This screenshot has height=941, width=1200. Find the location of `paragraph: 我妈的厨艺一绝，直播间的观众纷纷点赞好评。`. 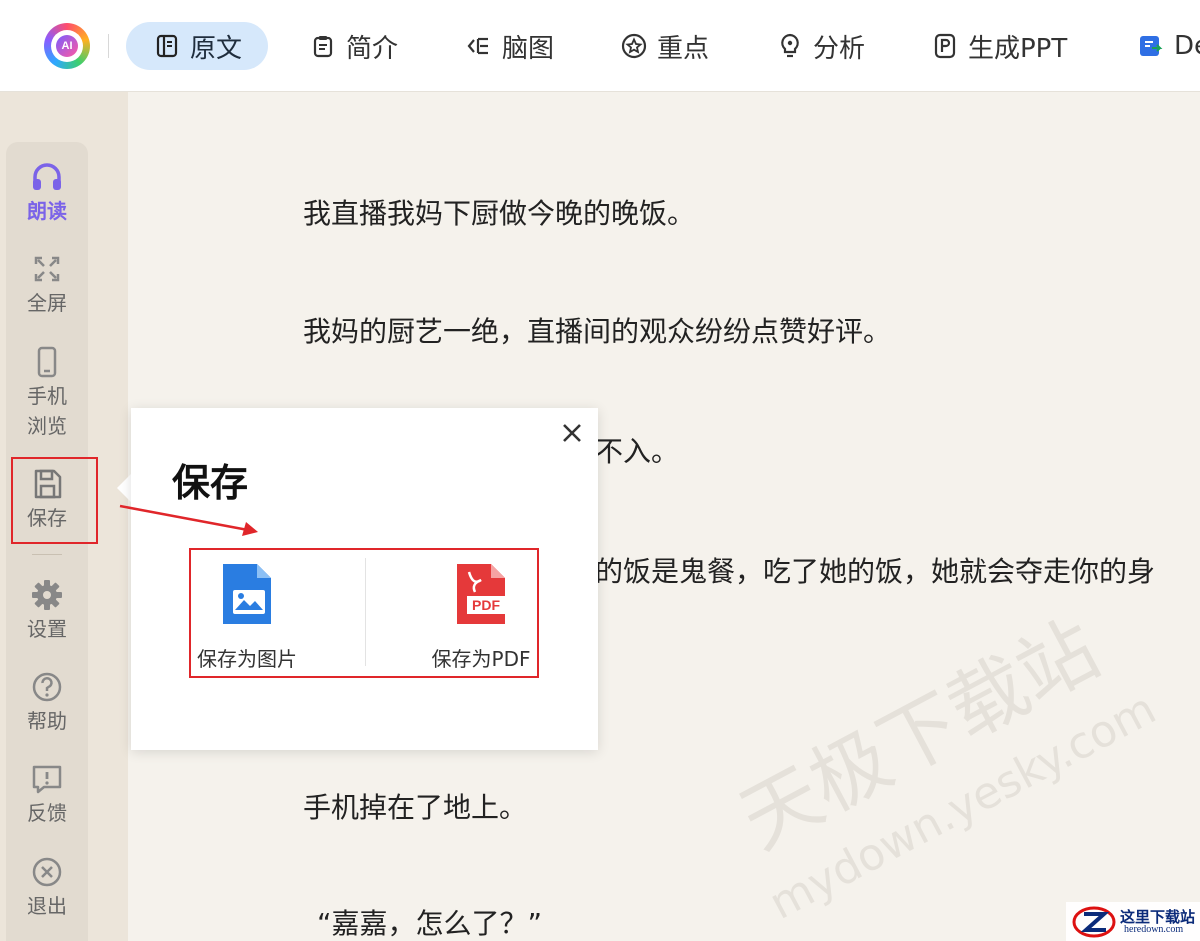

paragraph: 我妈的厨艺一绝，直播间的观众纷纷点赞好评。 is located at coordinates (597, 331).